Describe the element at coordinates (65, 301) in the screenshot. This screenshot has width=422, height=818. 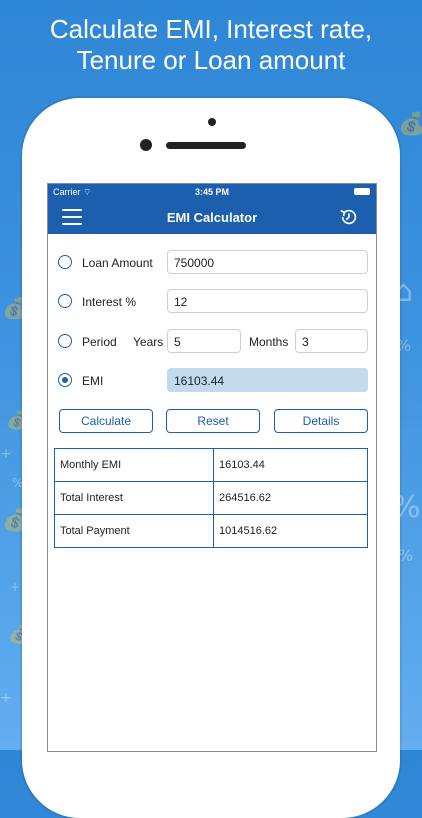
I see `interest-radio` at that location.